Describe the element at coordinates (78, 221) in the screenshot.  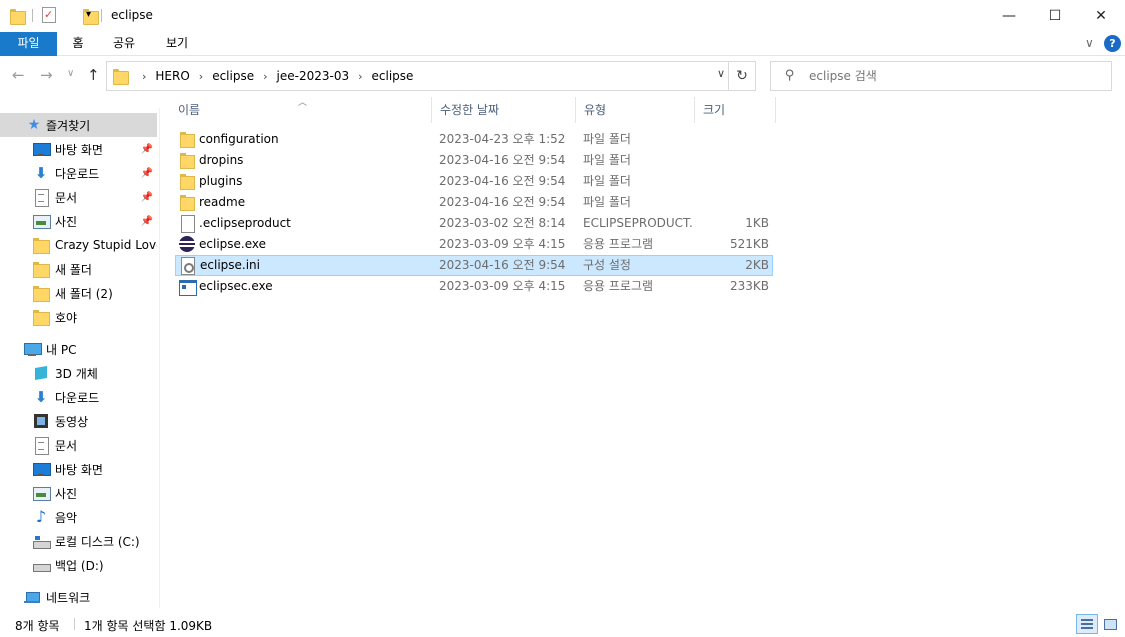
I see `nav-item-pictures-pinned: 사진 📌` at that location.